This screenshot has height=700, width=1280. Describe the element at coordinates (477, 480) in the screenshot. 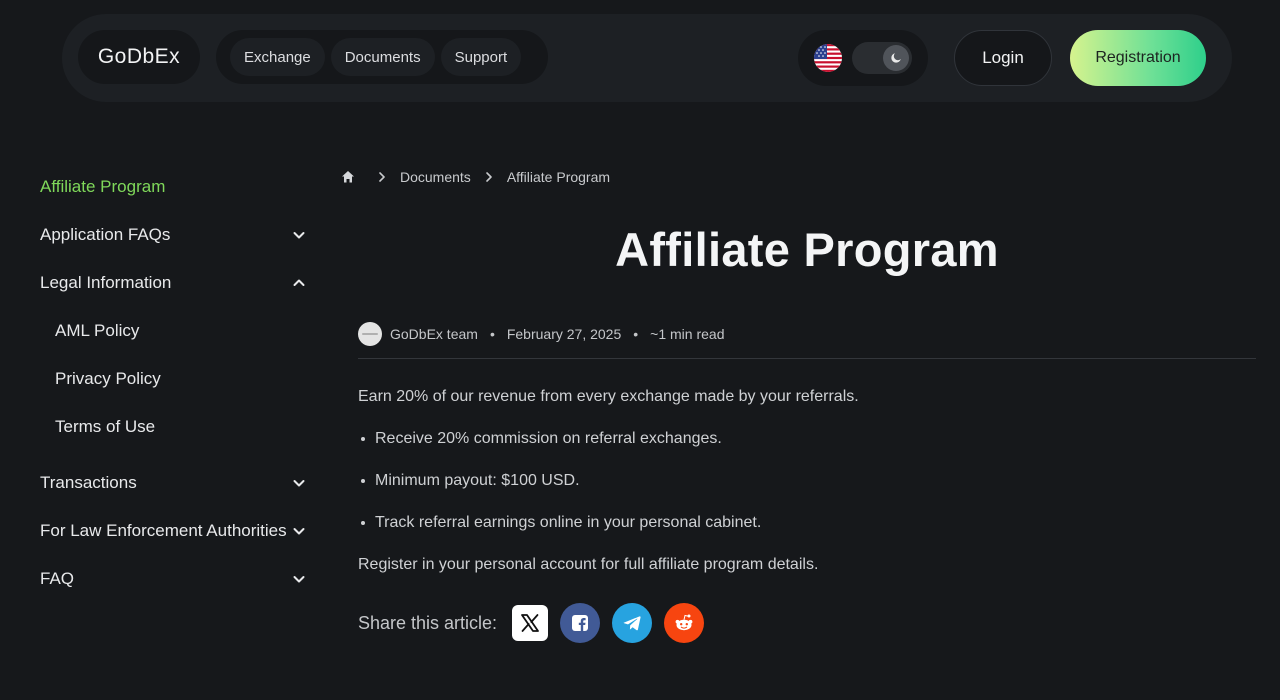

I see `list-item-text: Minimum payout: $100 USD.` at that location.